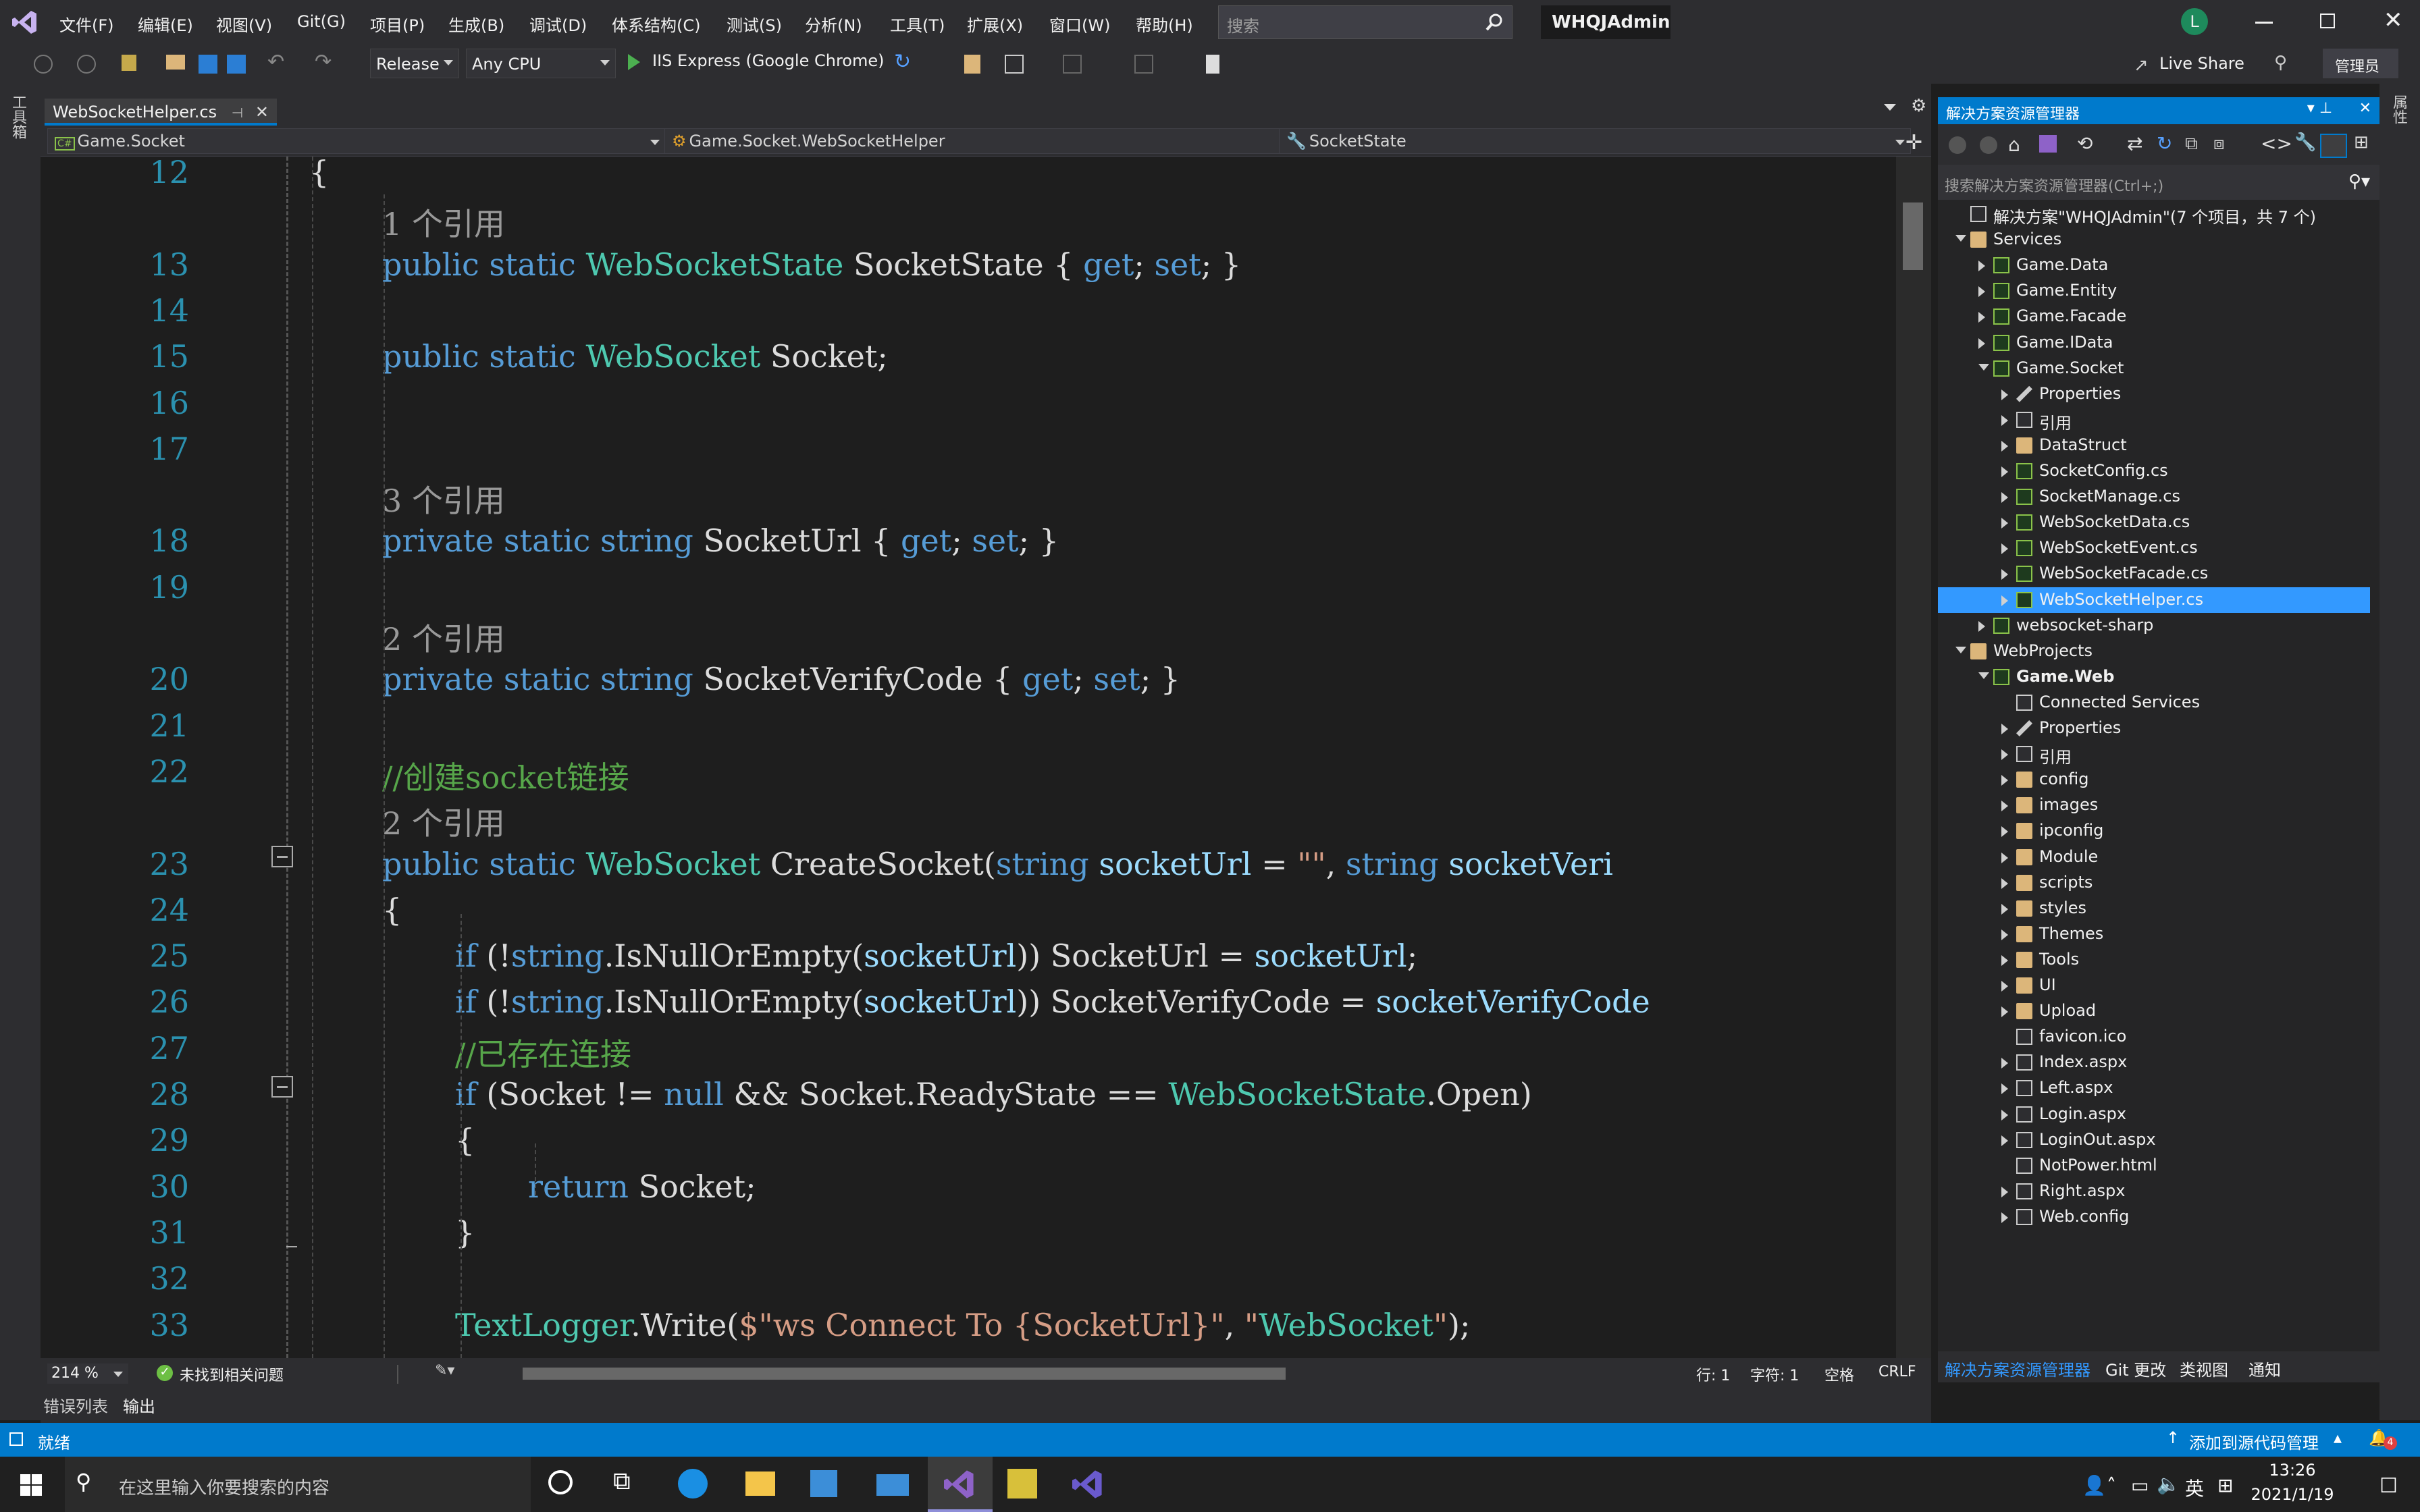 The width and height of the screenshot is (2420, 1512). I want to click on menu-item: 帮助(H), so click(1164, 24).